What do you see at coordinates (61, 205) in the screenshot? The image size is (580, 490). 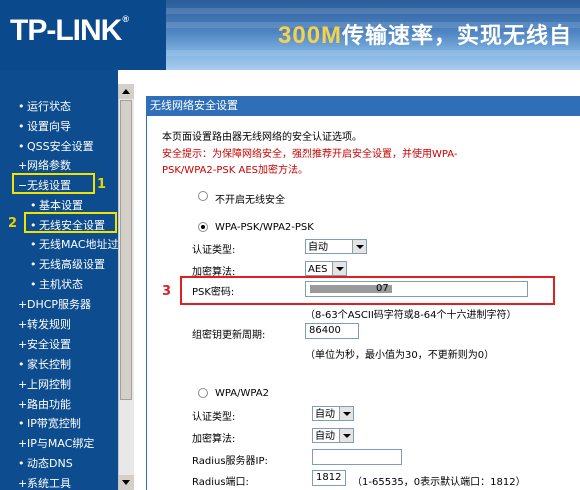 I see `sidebar-item-label: 基本设置` at bounding box center [61, 205].